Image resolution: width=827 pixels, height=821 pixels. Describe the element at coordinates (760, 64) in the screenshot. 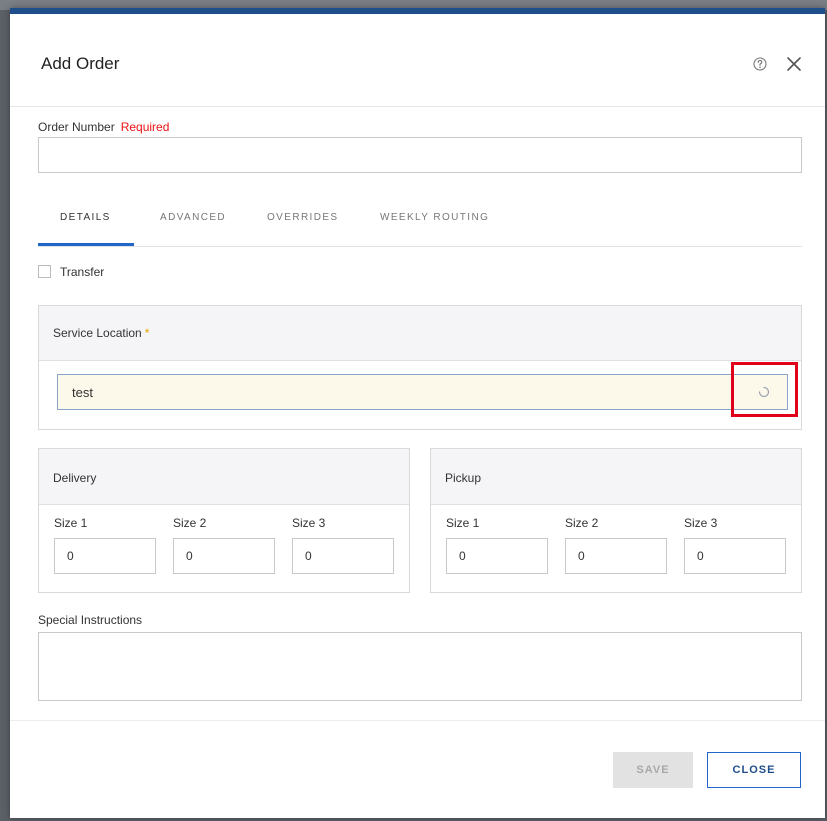

I see `help-circle-icon` at that location.